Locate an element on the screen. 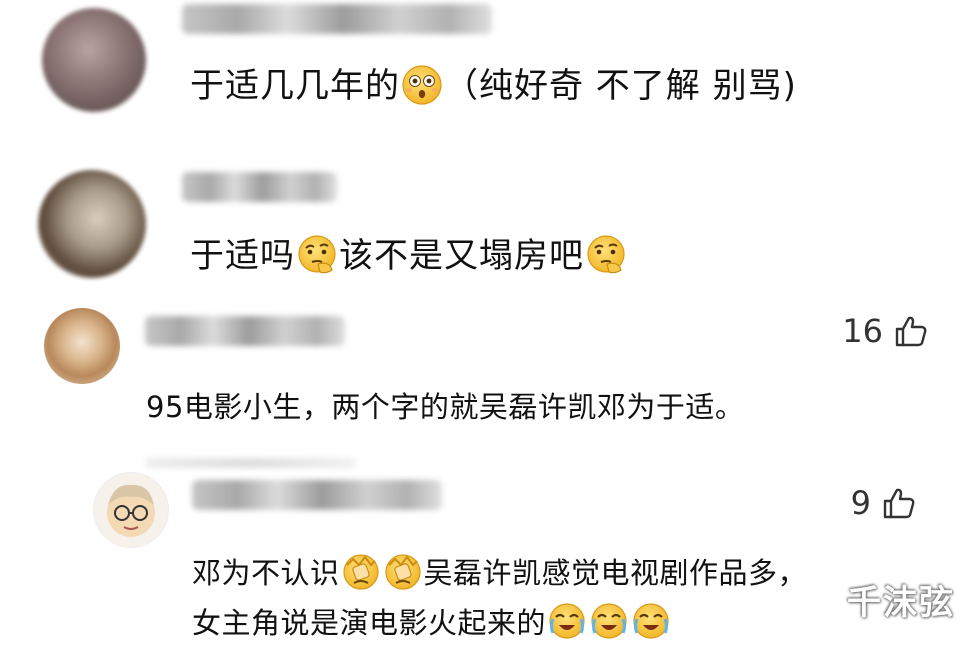 This screenshot has height=646, width=969. comment-text-part: 吴磊许凯感觉电视剧作品多， is located at coordinates (615, 573).